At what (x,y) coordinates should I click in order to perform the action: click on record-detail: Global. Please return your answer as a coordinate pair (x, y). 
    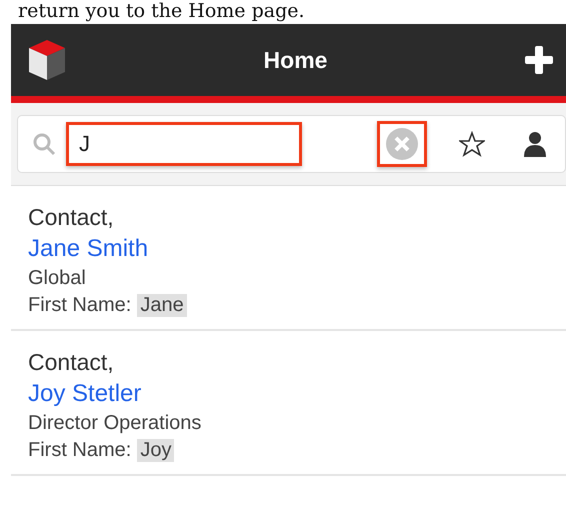
    Looking at the image, I should click on (57, 278).